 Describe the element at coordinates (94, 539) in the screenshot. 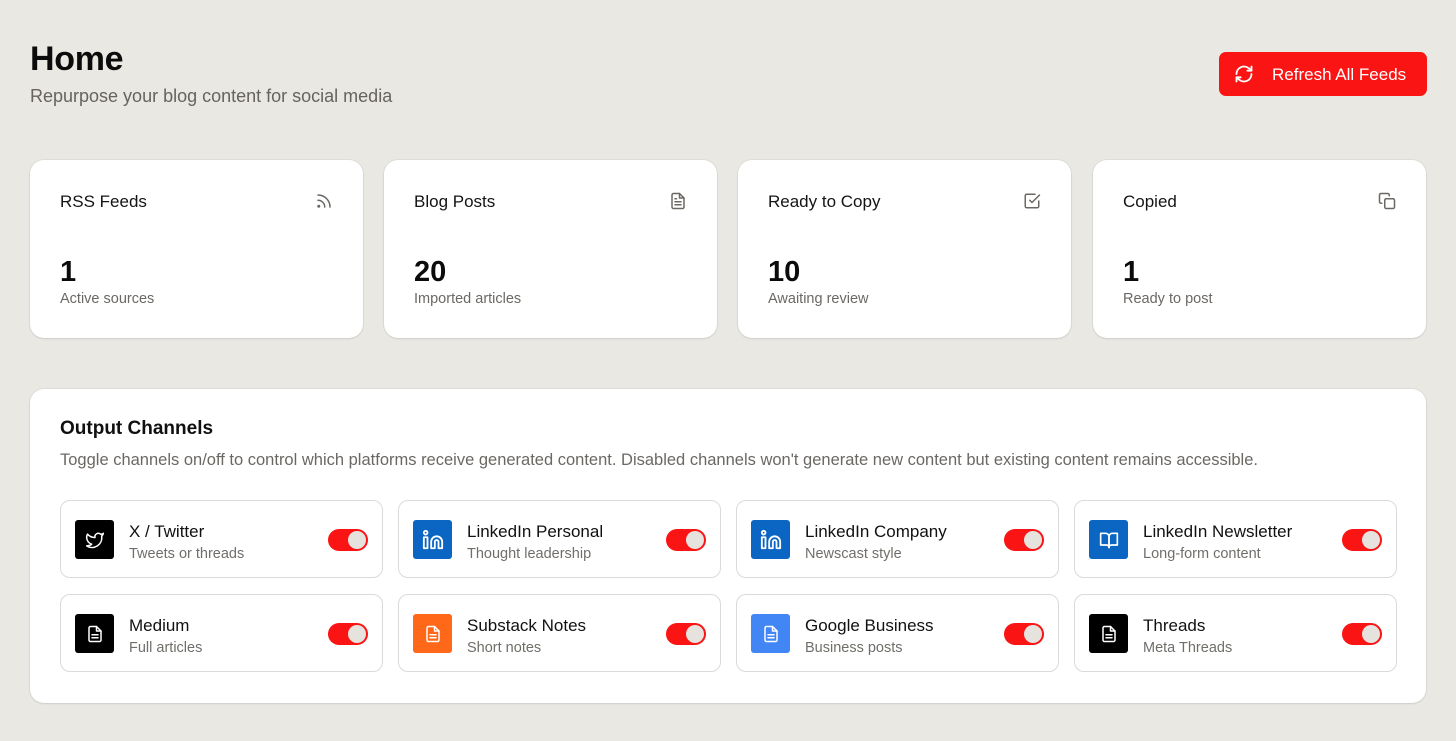

I see `twitter-bird-icon` at that location.